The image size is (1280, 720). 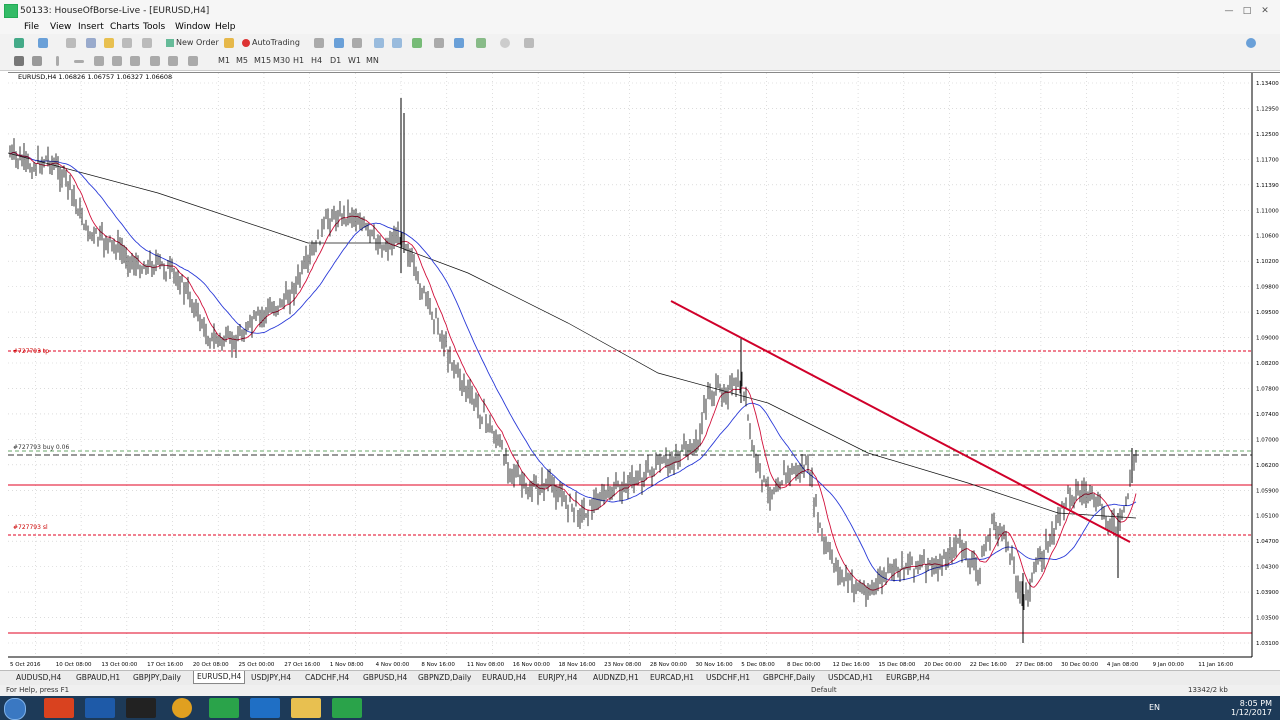 I want to click on timeframe-mn: MN, so click(x=372, y=61).